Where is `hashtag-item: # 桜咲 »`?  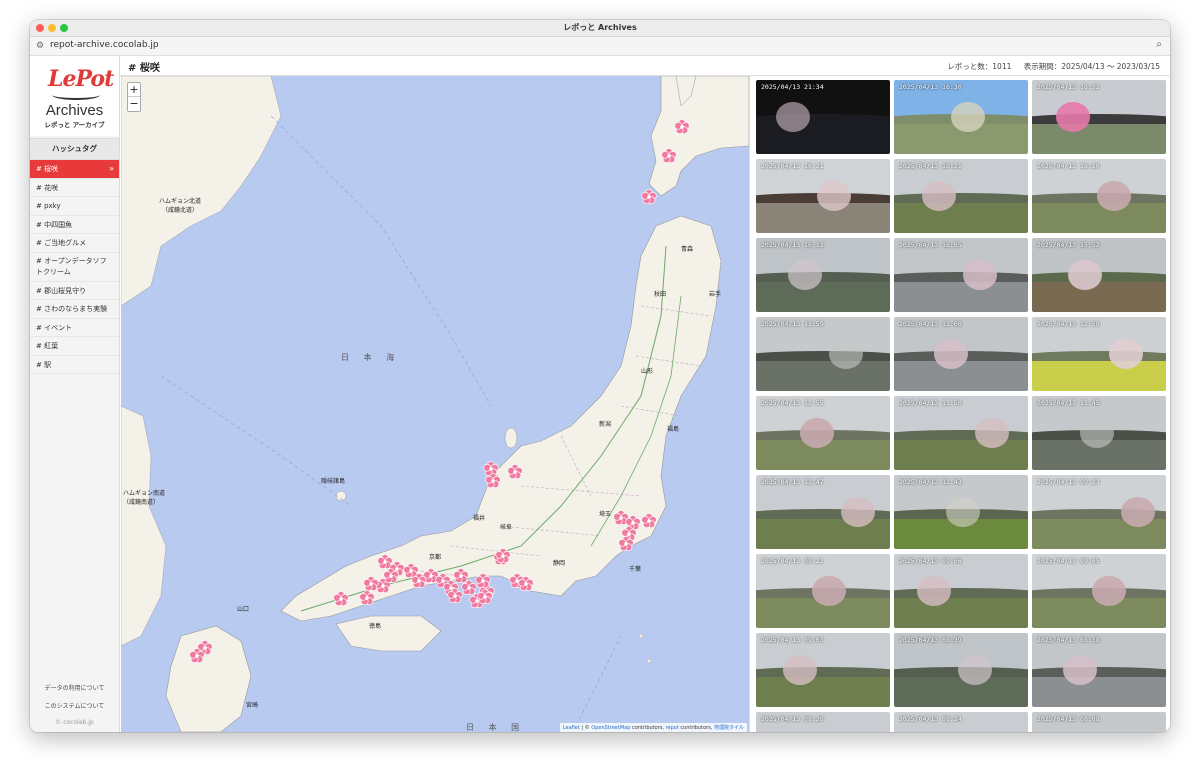 hashtag-item: # 桜咲 » is located at coordinates (74, 169).